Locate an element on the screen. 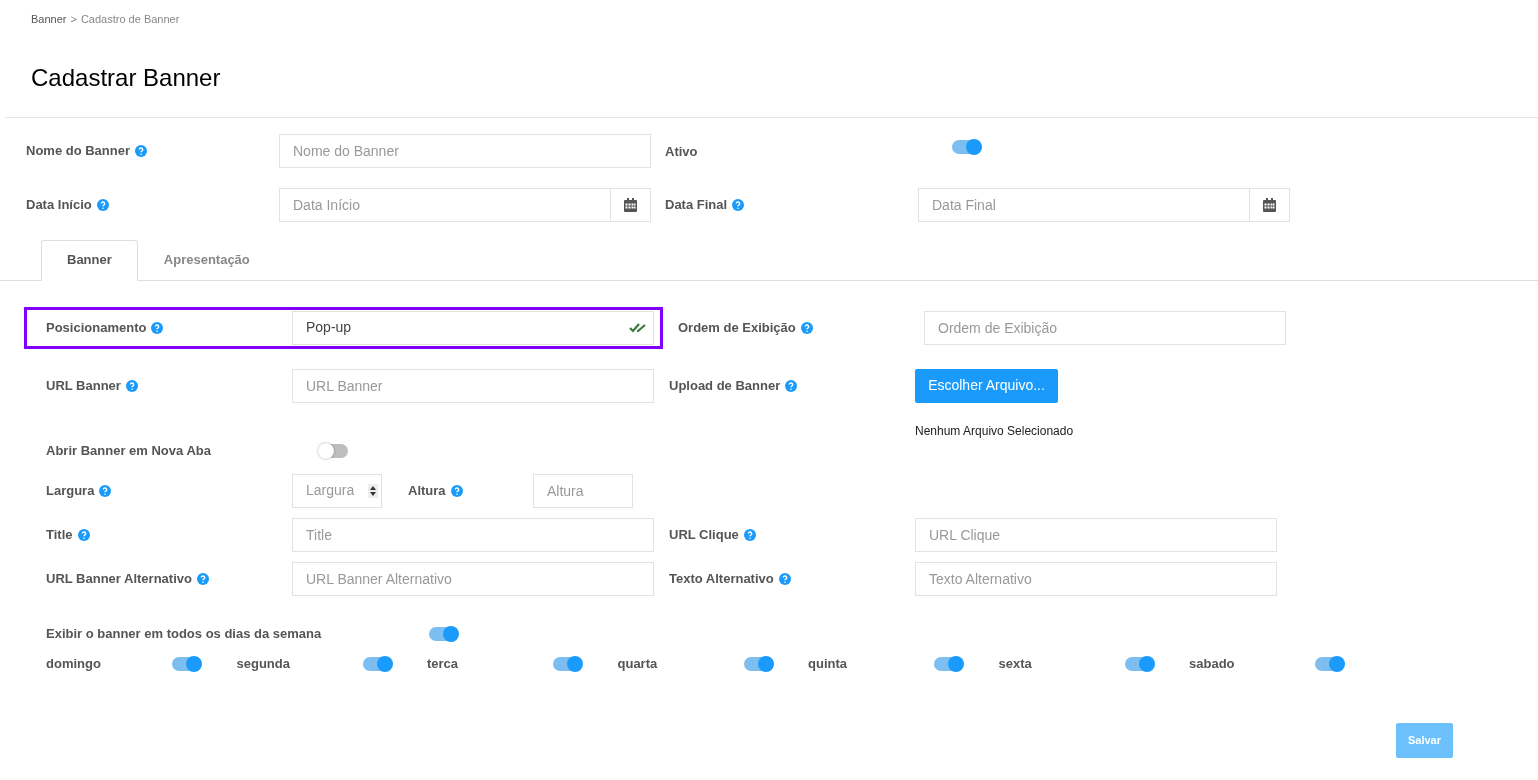  field-label: URL Clique is located at coordinates (704, 534).